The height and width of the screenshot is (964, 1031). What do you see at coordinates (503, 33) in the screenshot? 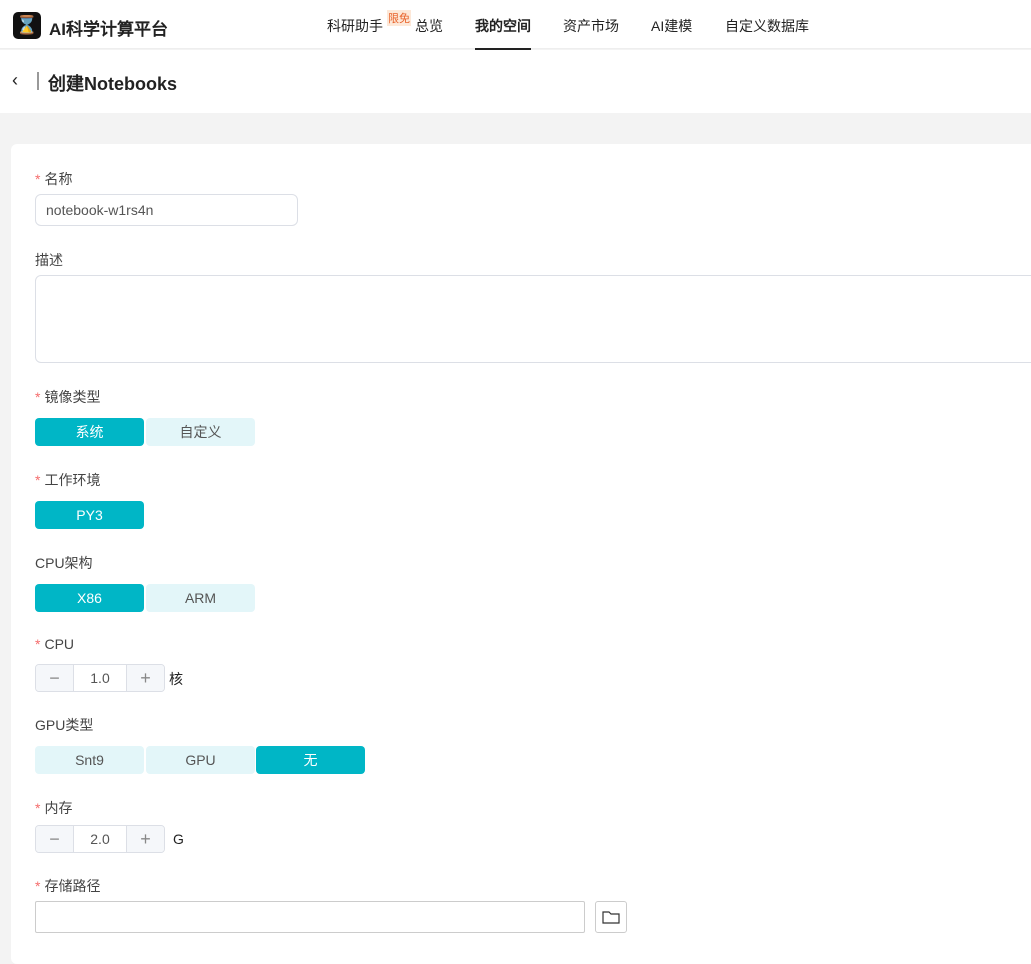
I see `nav-my-space: 我的空间` at bounding box center [503, 33].